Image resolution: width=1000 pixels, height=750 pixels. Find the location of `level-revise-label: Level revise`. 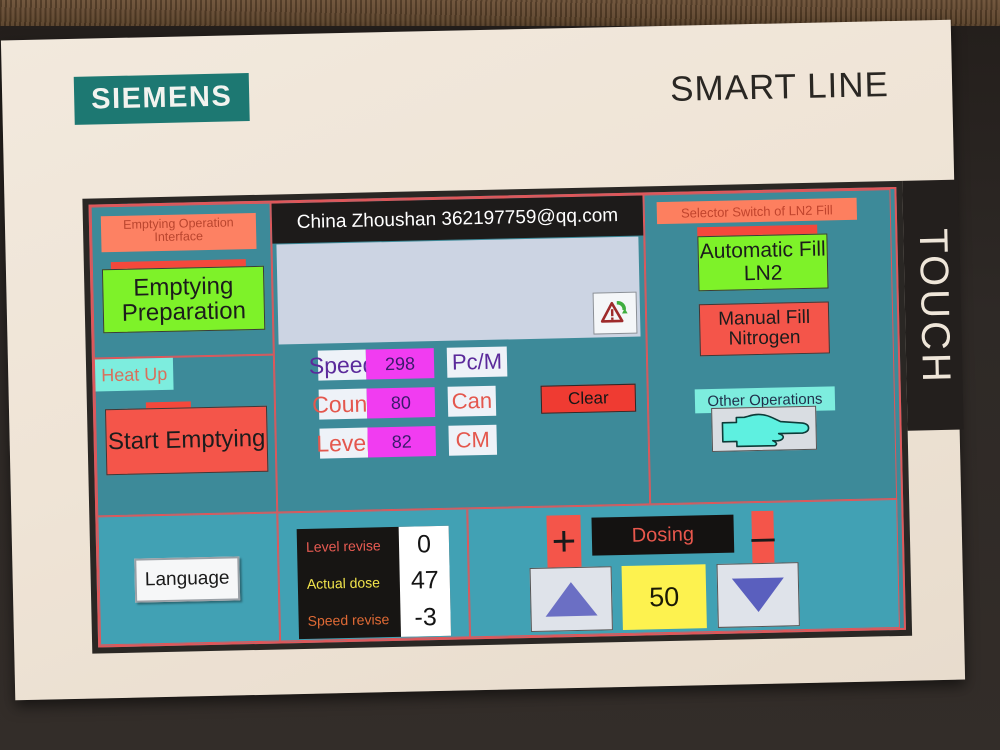

level-revise-label: Level revise is located at coordinates (343, 546).